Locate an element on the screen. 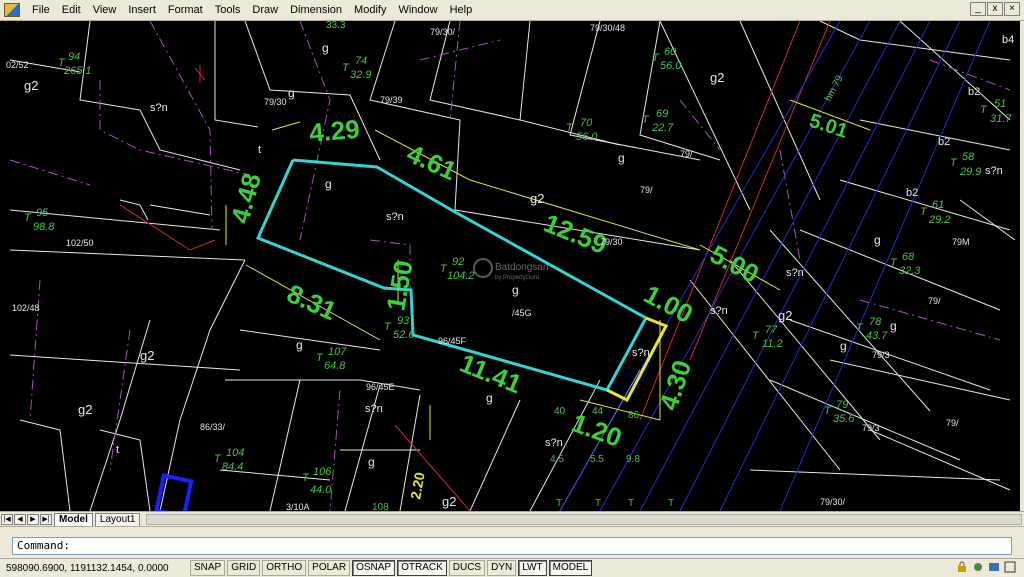 The width and height of the screenshot is (1024, 577). menu-insert: Insert is located at coordinates (142, 10).